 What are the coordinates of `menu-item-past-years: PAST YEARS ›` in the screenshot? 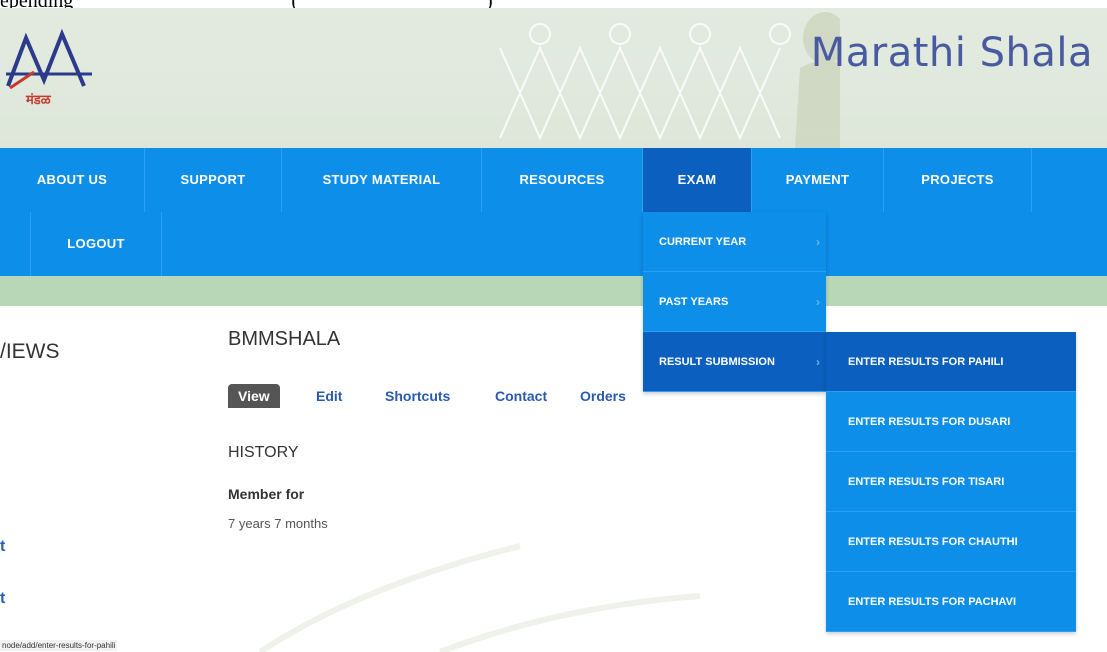 It's located at (734, 302).